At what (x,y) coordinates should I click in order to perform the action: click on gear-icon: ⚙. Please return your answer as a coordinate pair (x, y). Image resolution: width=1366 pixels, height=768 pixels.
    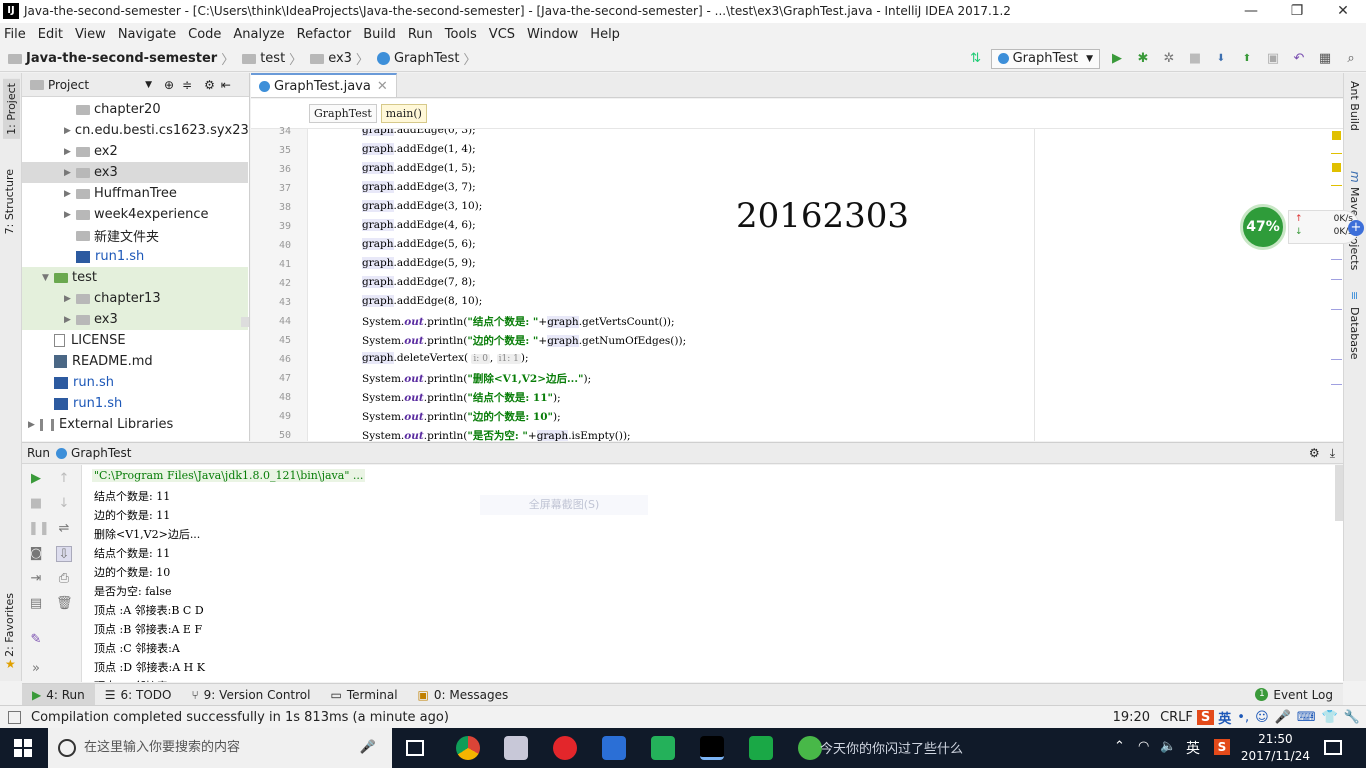
    Looking at the image, I should click on (209, 85).